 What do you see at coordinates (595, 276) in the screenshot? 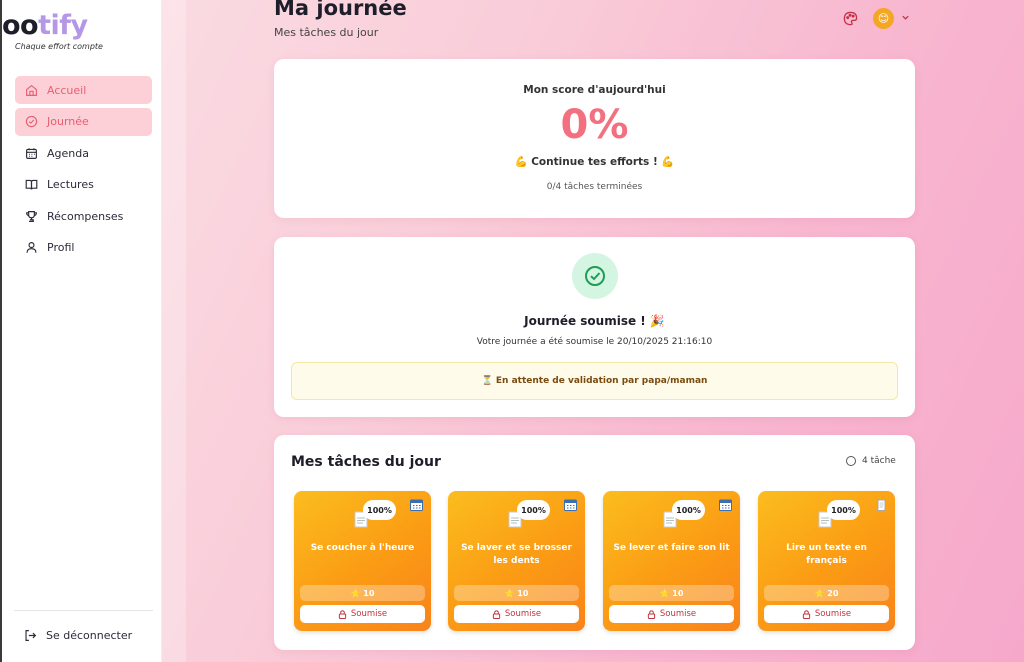
I see `success-check-icon` at bounding box center [595, 276].